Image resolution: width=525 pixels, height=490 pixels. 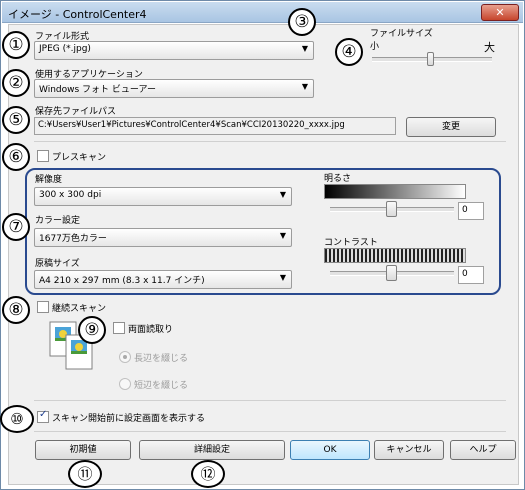 What do you see at coordinates (129, 419) in the screenshot?
I see `show-settings-label: スキャン開始前に設定画面を表示する` at bounding box center [129, 419].